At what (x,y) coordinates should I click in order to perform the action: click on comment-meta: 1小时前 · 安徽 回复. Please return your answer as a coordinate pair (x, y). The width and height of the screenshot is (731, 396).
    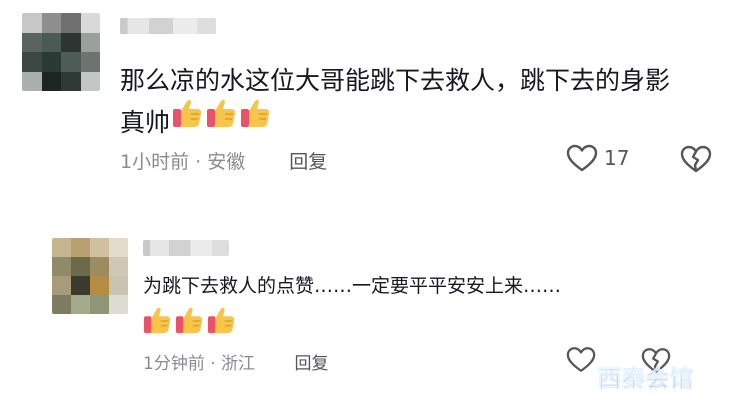
    Looking at the image, I should click on (223, 160).